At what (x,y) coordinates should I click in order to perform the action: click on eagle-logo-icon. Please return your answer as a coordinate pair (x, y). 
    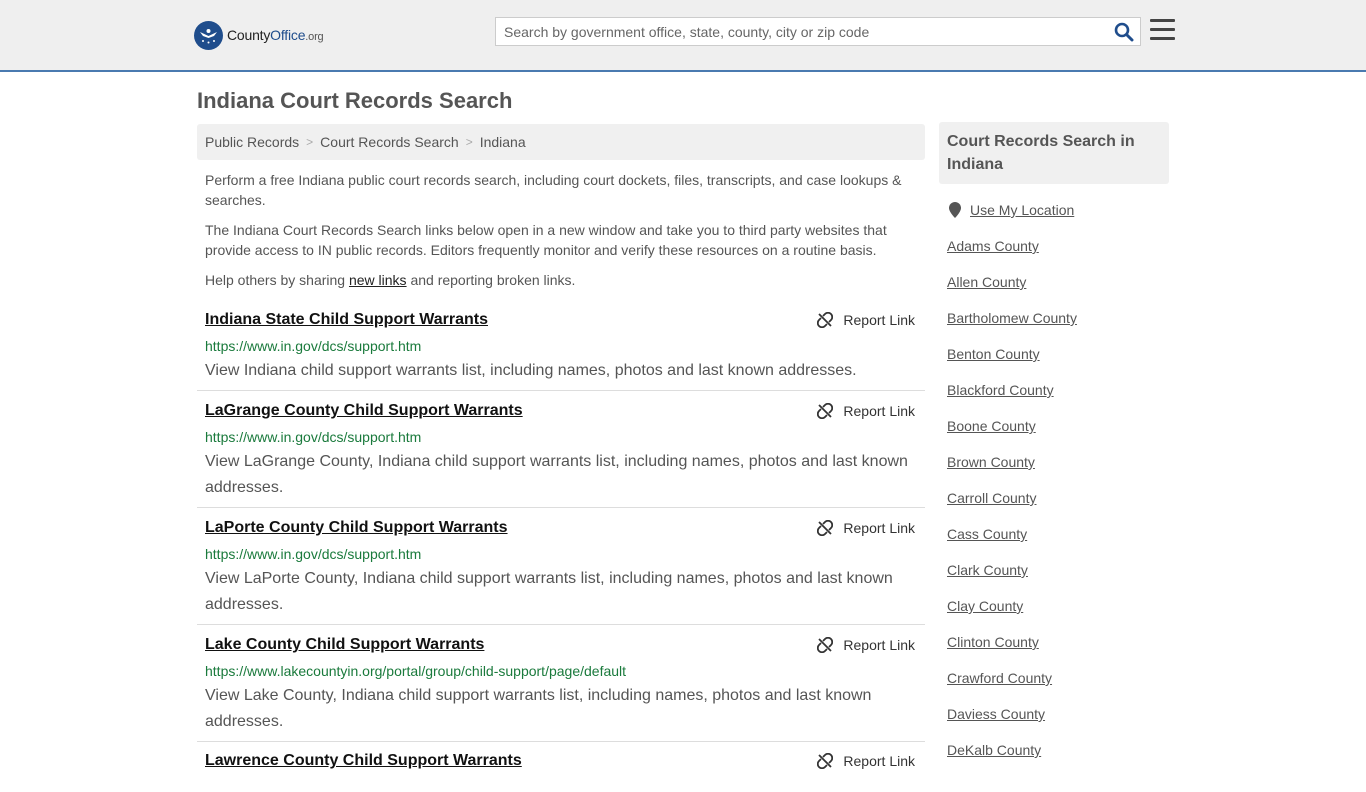
    Looking at the image, I should click on (208, 35).